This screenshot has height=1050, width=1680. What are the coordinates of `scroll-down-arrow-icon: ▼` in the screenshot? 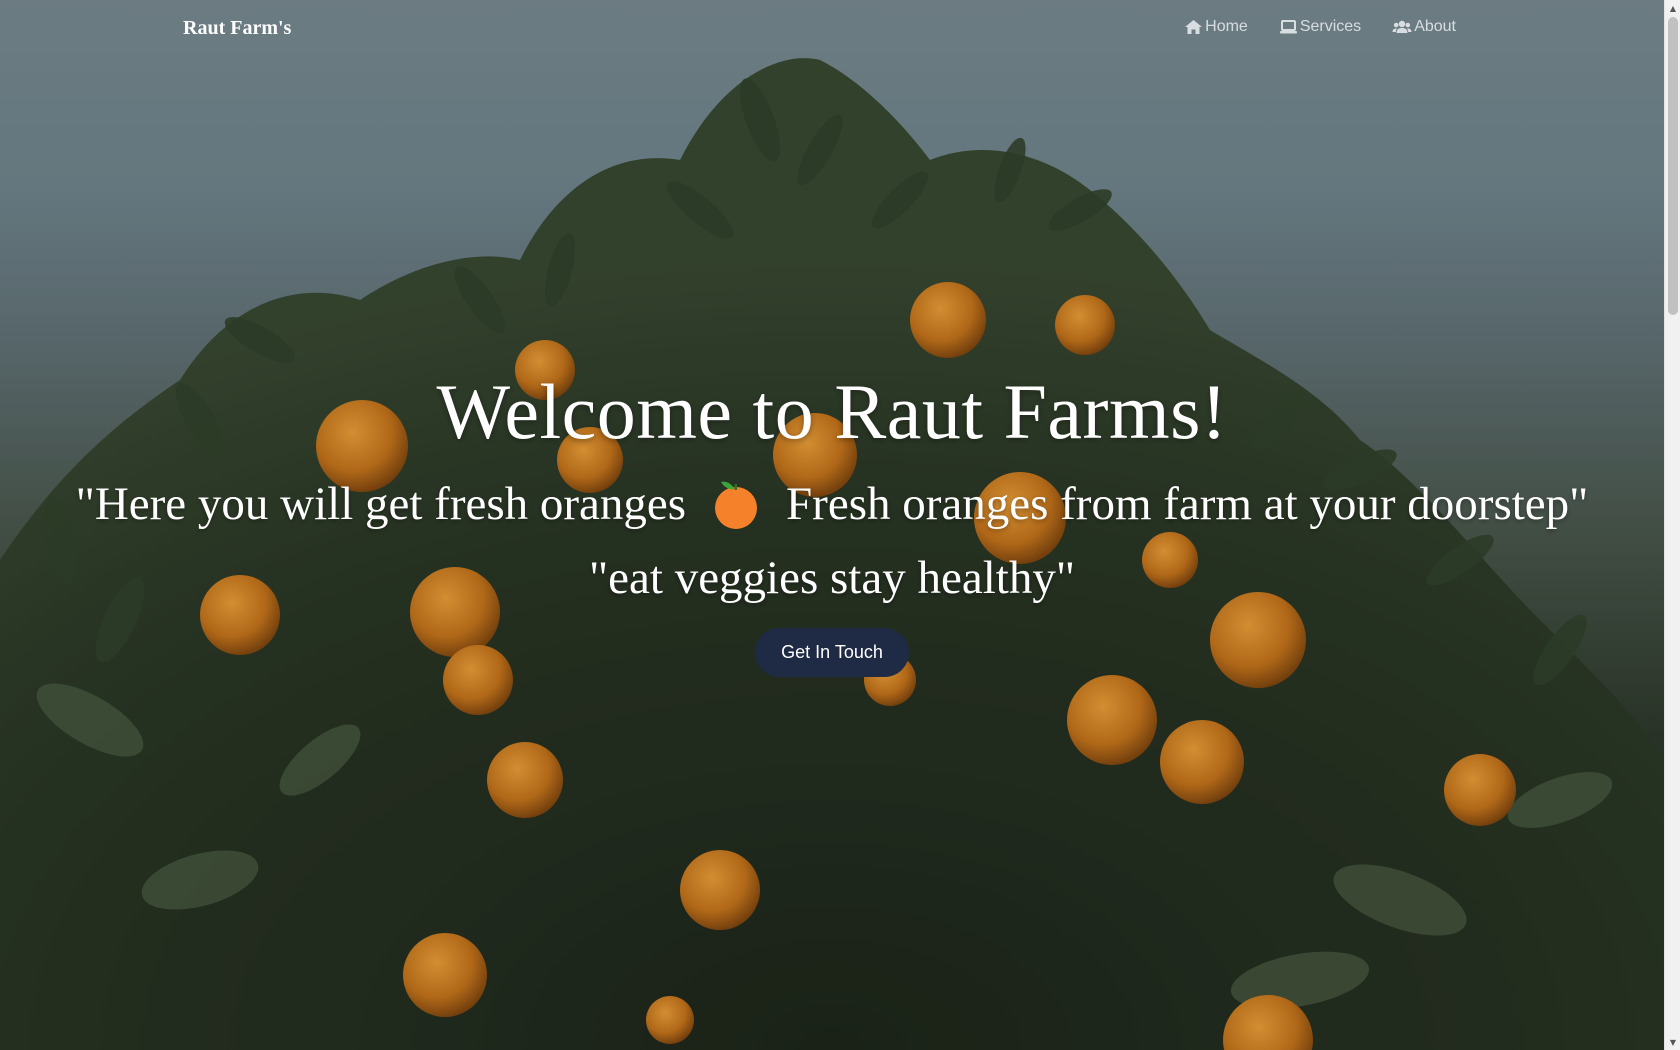 It's located at (1672, 1042).